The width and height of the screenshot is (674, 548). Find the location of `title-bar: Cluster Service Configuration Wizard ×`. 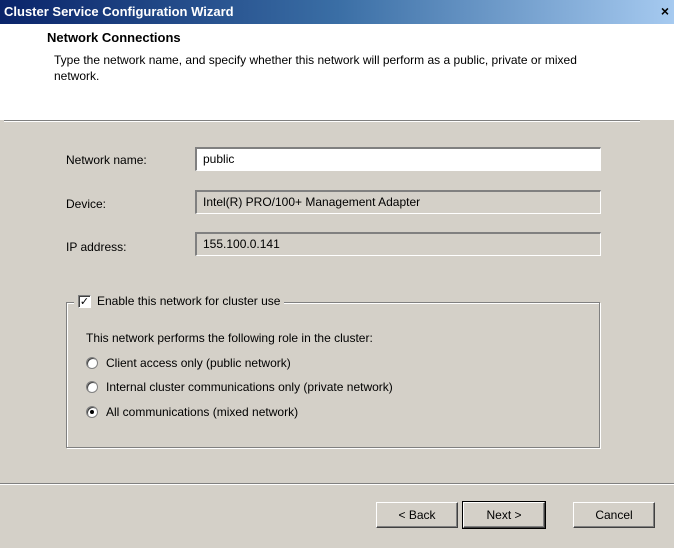

title-bar: Cluster Service Configuration Wizard × is located at coordinates (337, 12).